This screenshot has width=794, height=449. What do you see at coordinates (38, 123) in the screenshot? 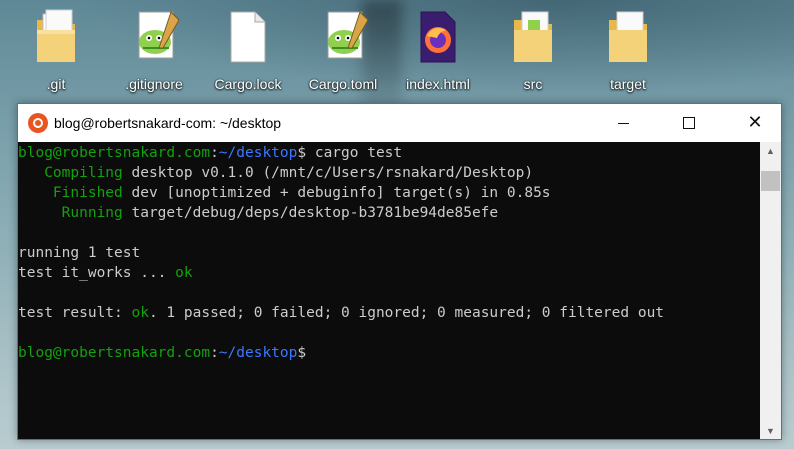
I see `ubuntu-icon` at bounding box center [38, 123].